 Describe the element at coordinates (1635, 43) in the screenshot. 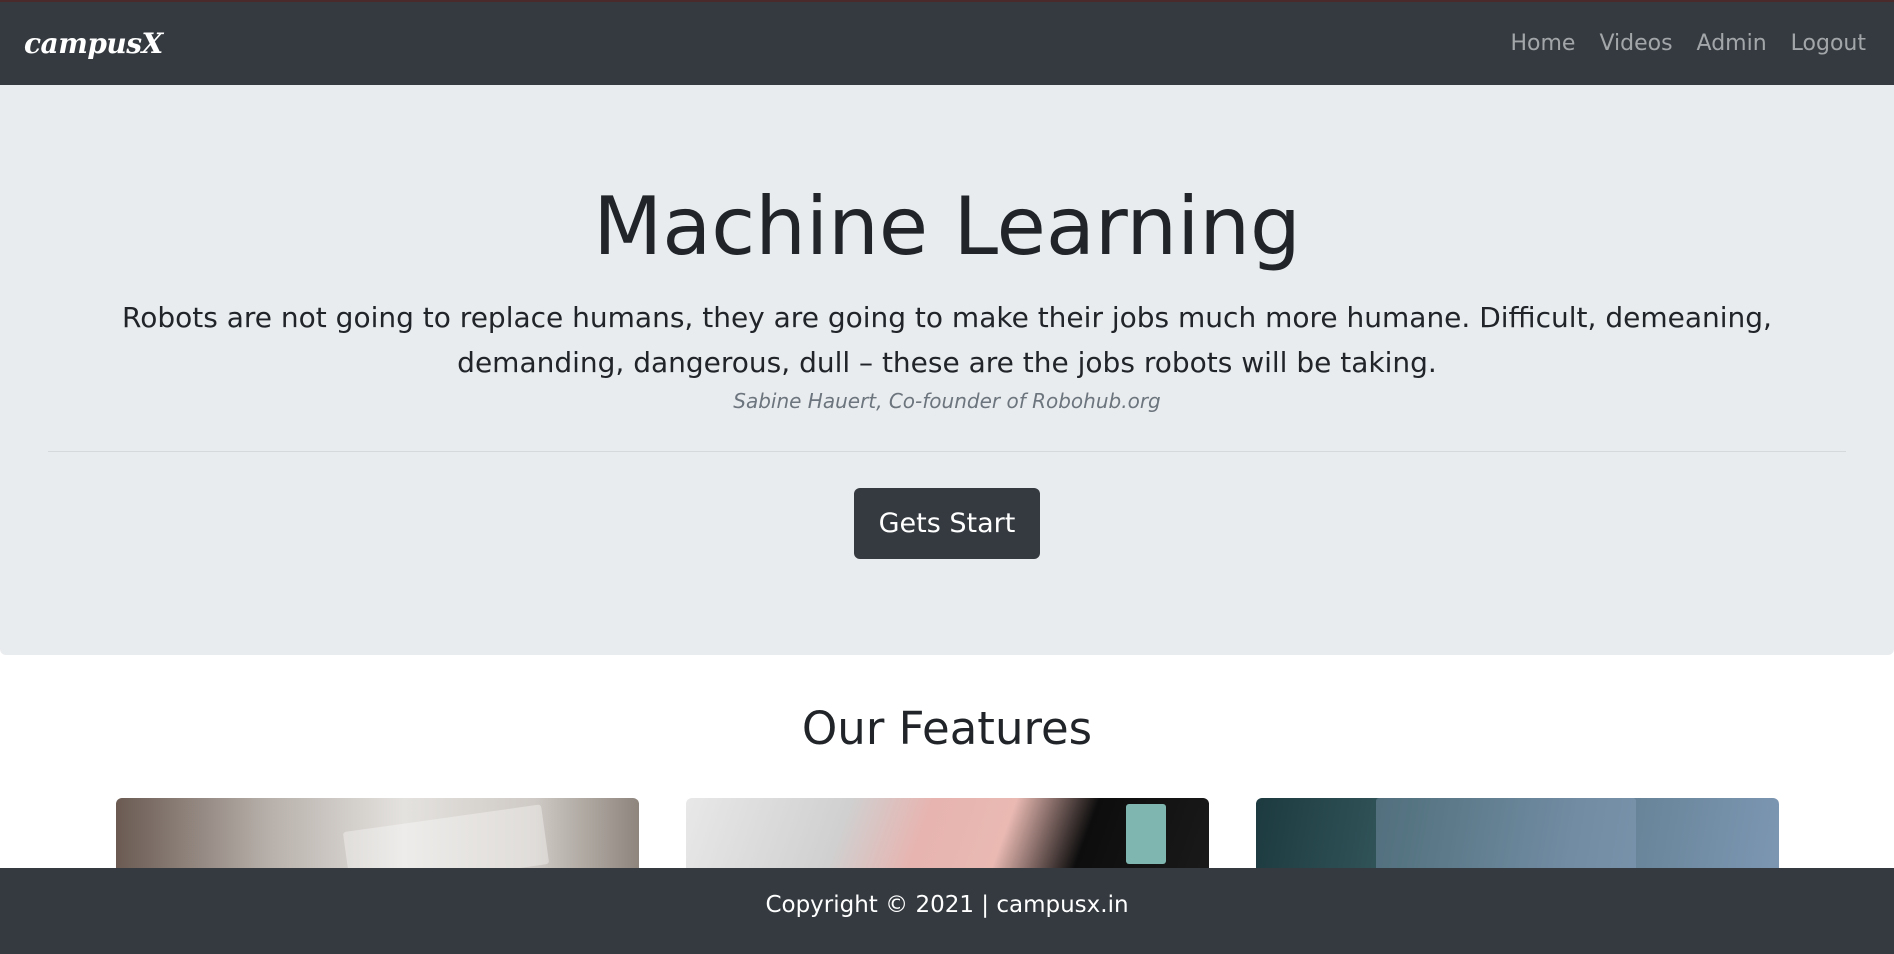

I see `nav-link-videos: Videos` at that location.